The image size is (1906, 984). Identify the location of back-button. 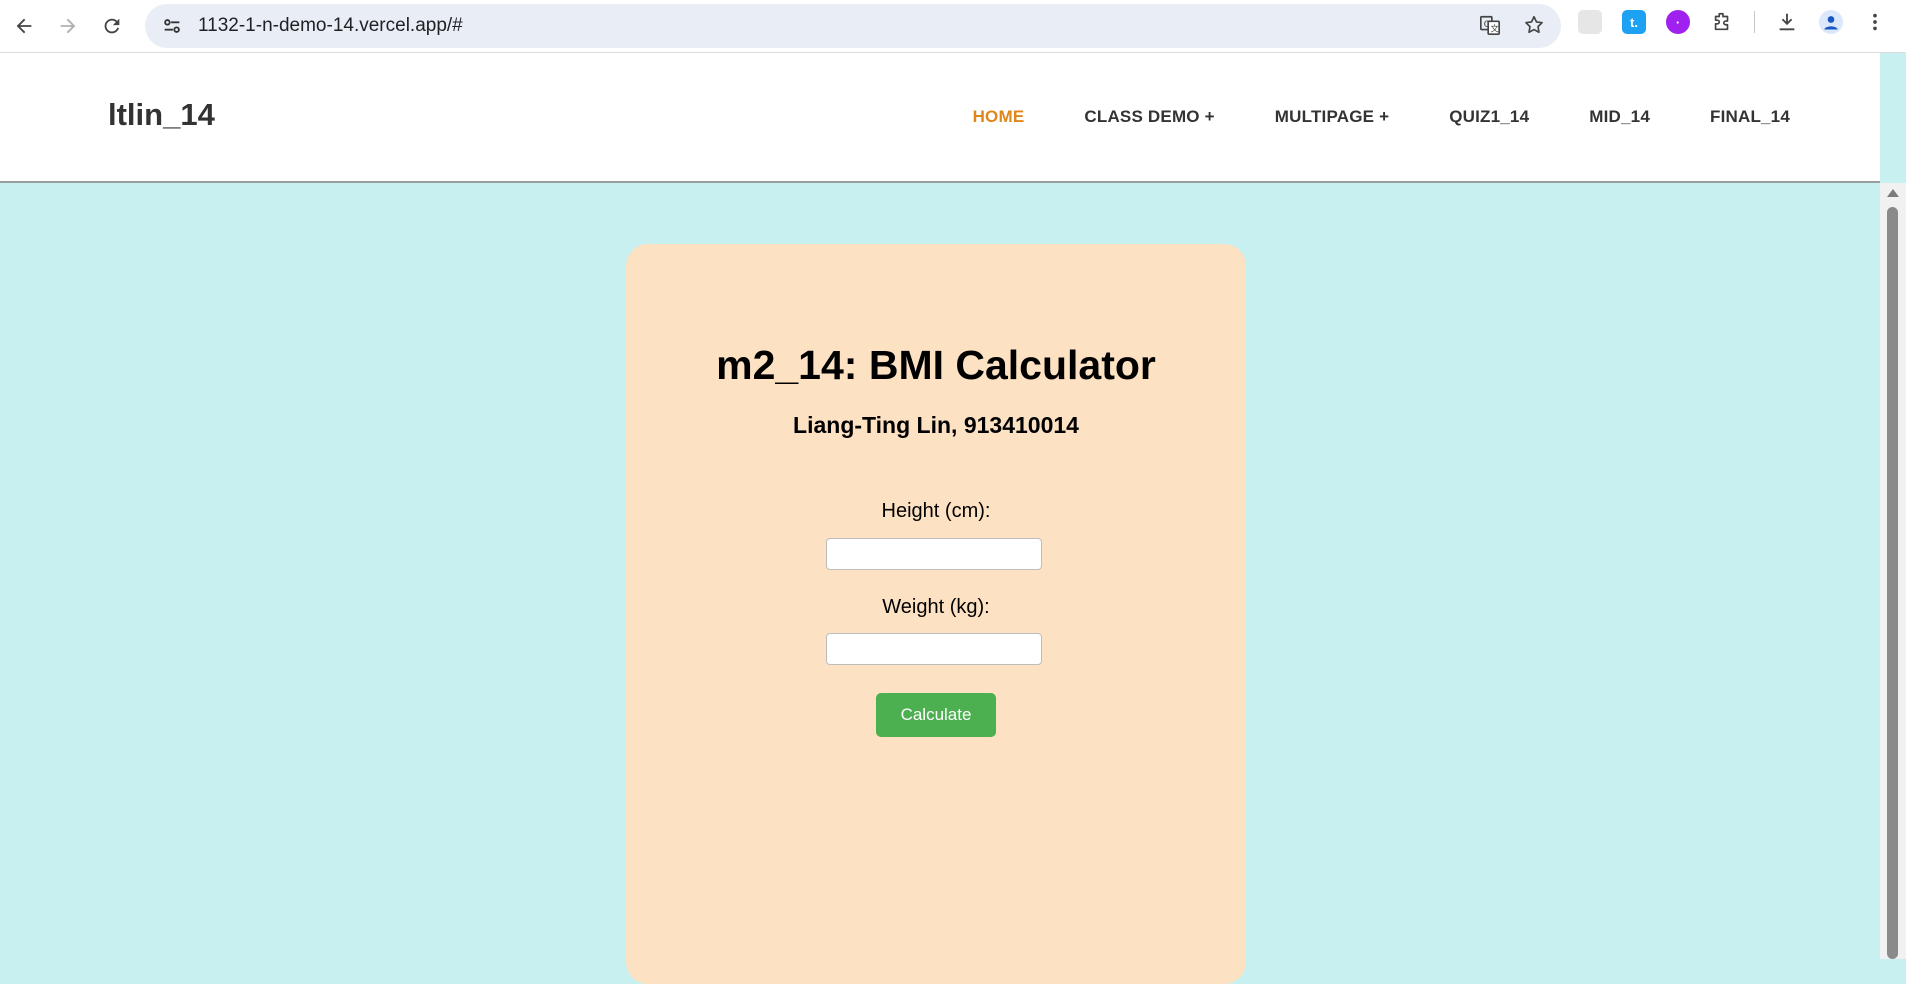
(24, 26).